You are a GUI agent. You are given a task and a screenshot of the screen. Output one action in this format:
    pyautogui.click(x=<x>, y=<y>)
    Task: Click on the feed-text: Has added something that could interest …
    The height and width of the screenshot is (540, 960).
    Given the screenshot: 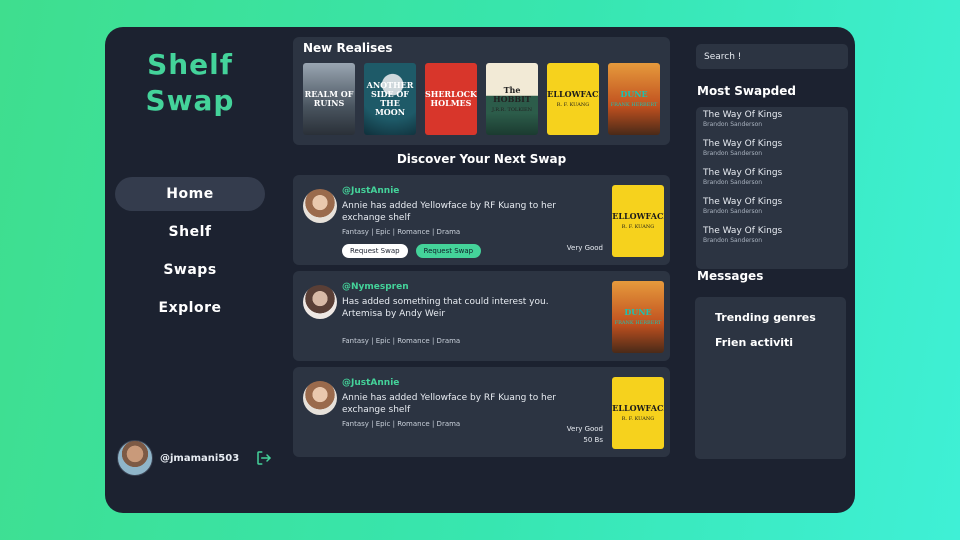 What is the action you would take?
    pyautogui.click(x=445, y=308)
    